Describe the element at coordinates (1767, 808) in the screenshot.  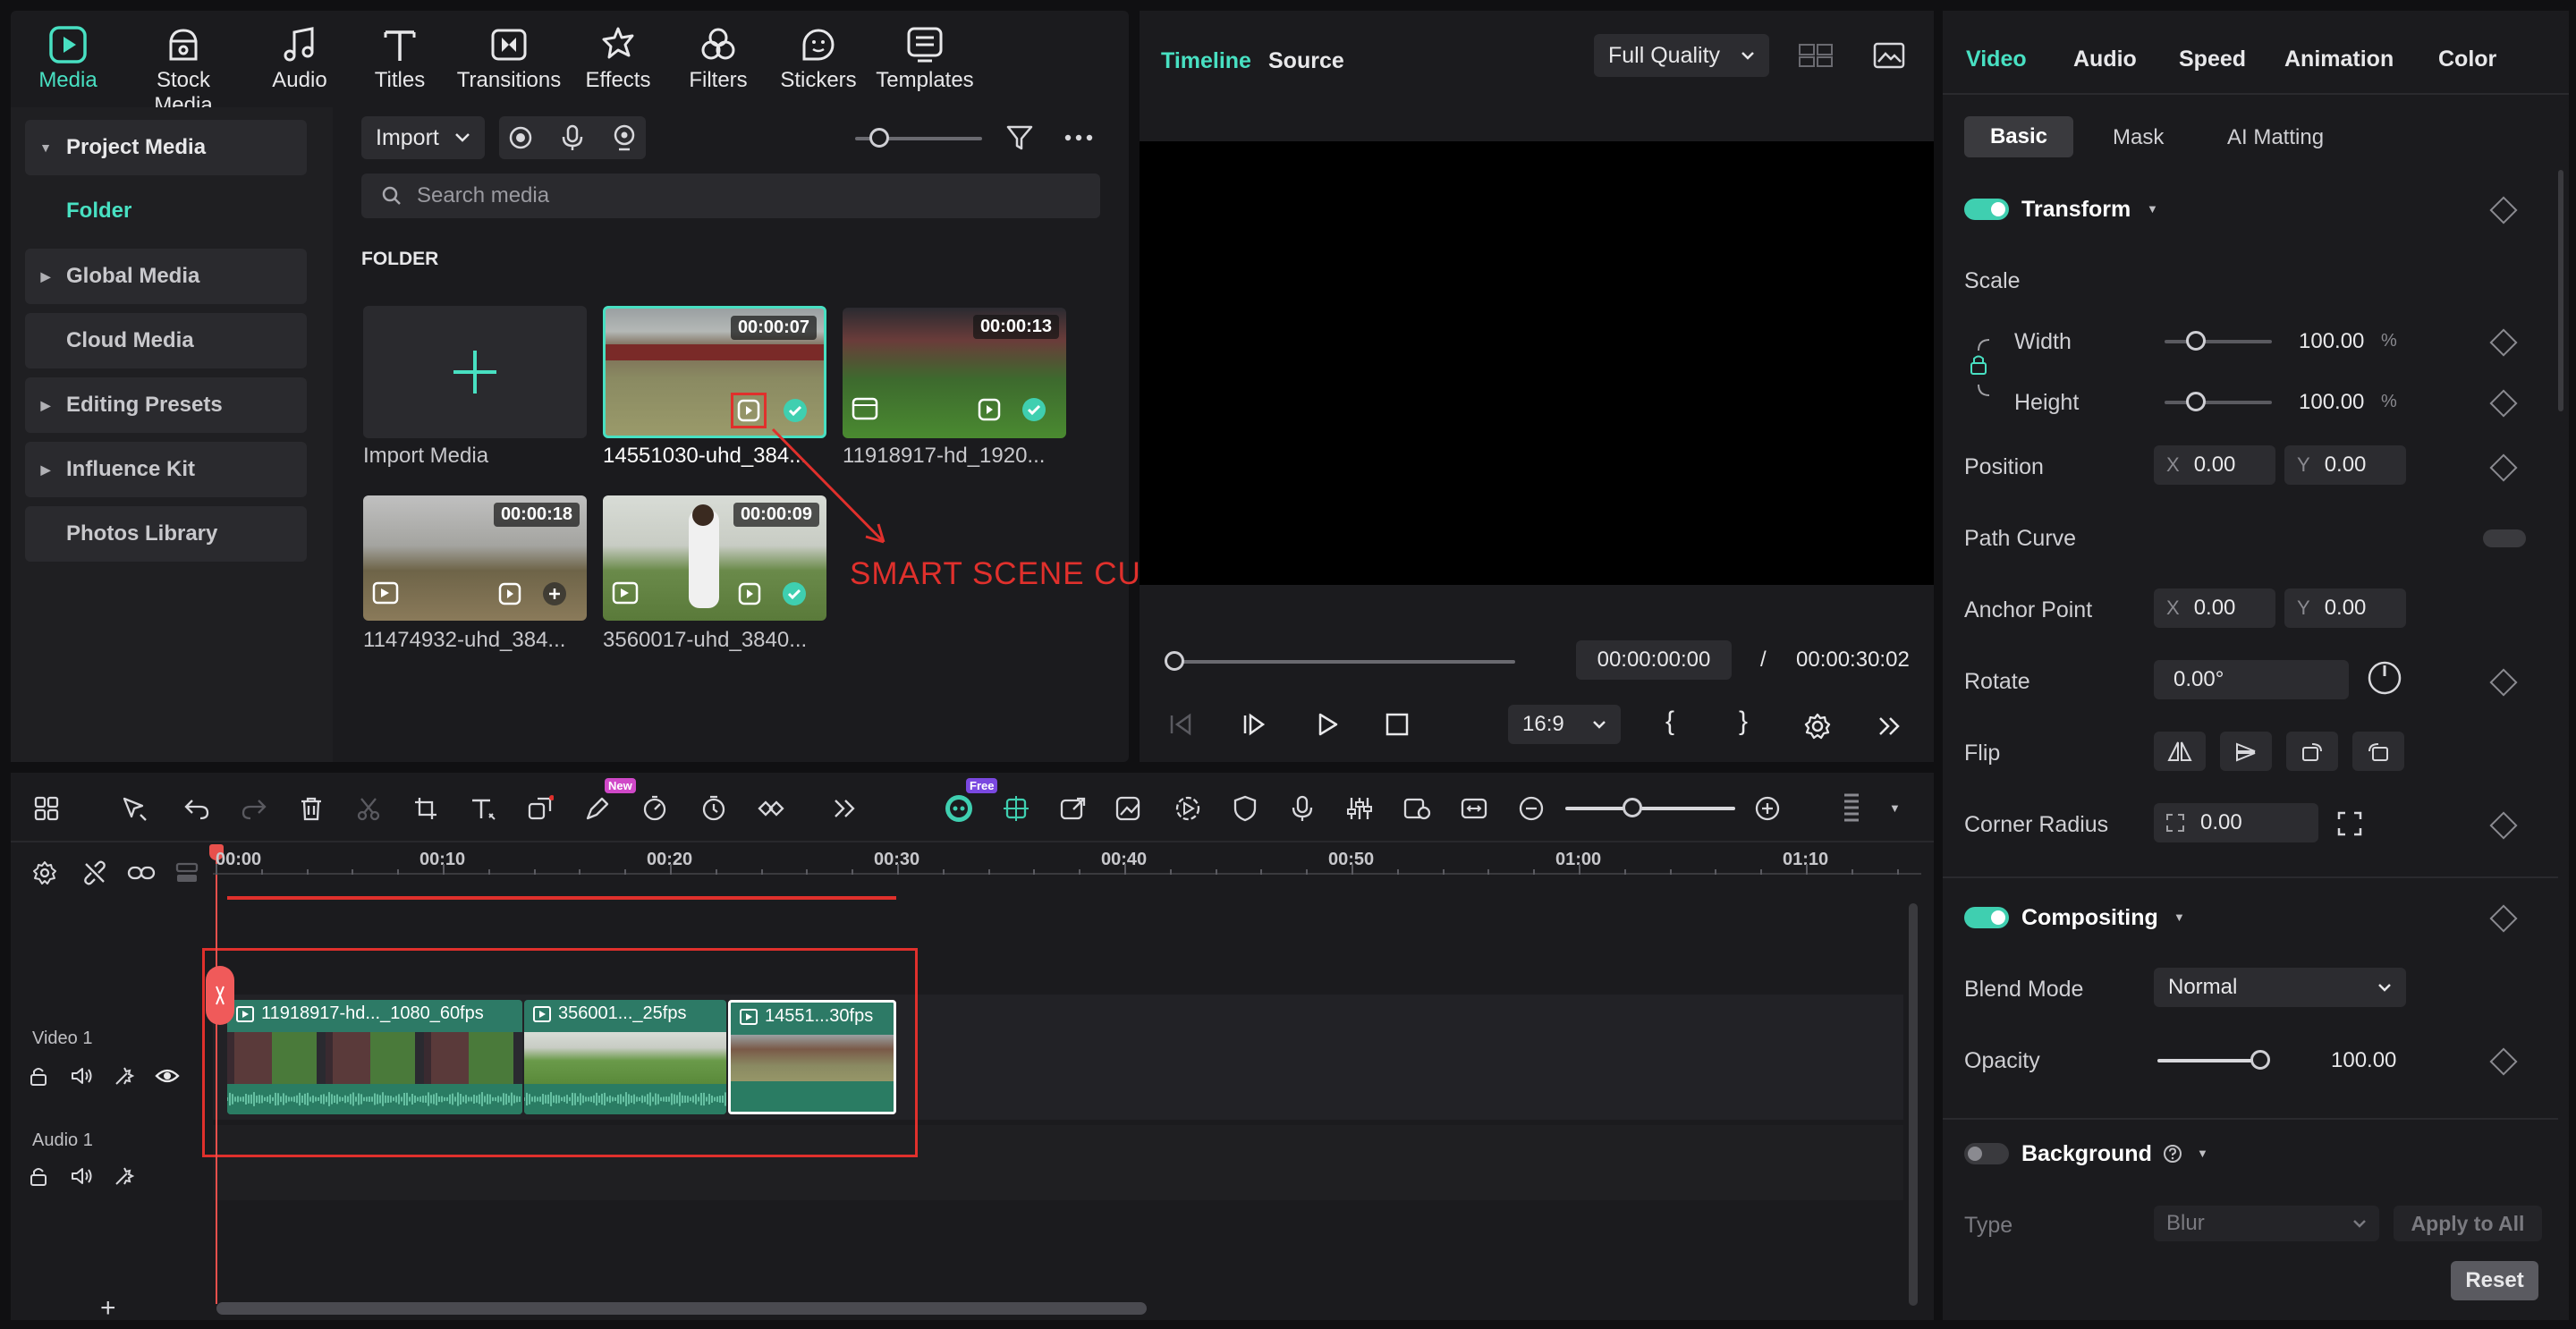
I see `zoom-in-icon` at that location.